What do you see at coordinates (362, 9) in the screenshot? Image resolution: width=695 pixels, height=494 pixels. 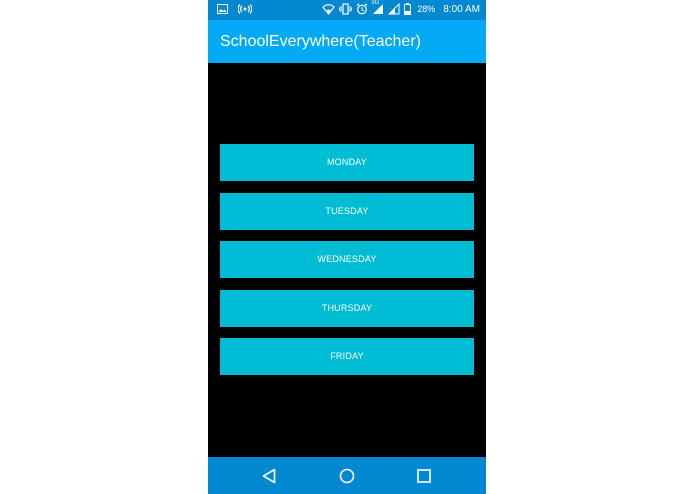 I see `alarm-icon` at bounding box center [362, 9].